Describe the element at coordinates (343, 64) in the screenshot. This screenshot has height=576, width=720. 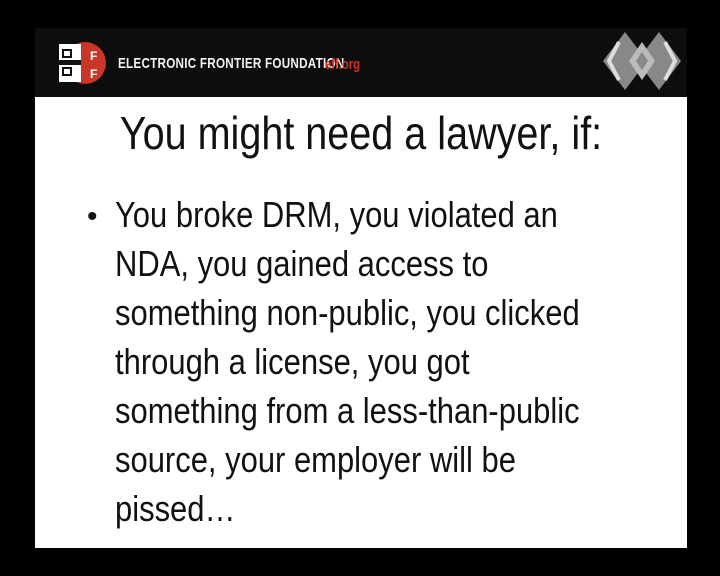
I see `organization-url: eff.org` at that location.